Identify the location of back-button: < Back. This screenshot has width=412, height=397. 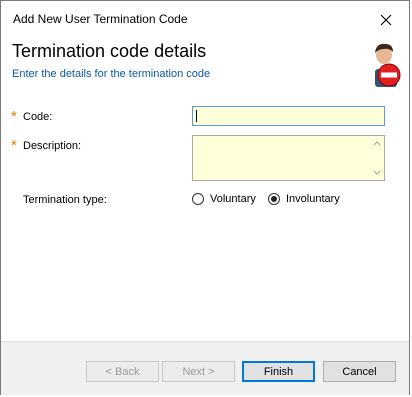
(122, 371).